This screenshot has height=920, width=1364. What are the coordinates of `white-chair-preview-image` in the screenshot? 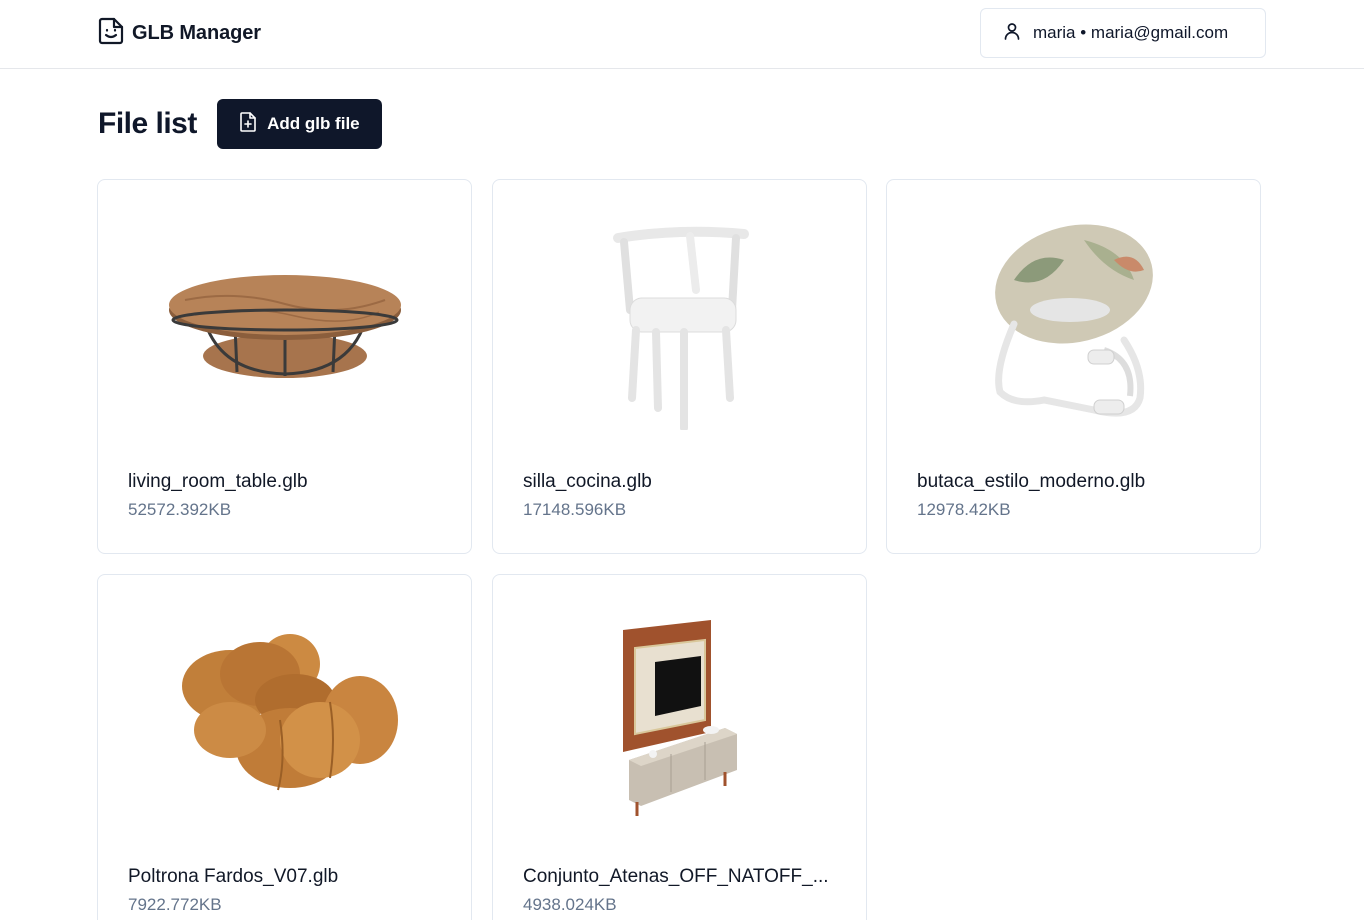 It's located at (680, 328).